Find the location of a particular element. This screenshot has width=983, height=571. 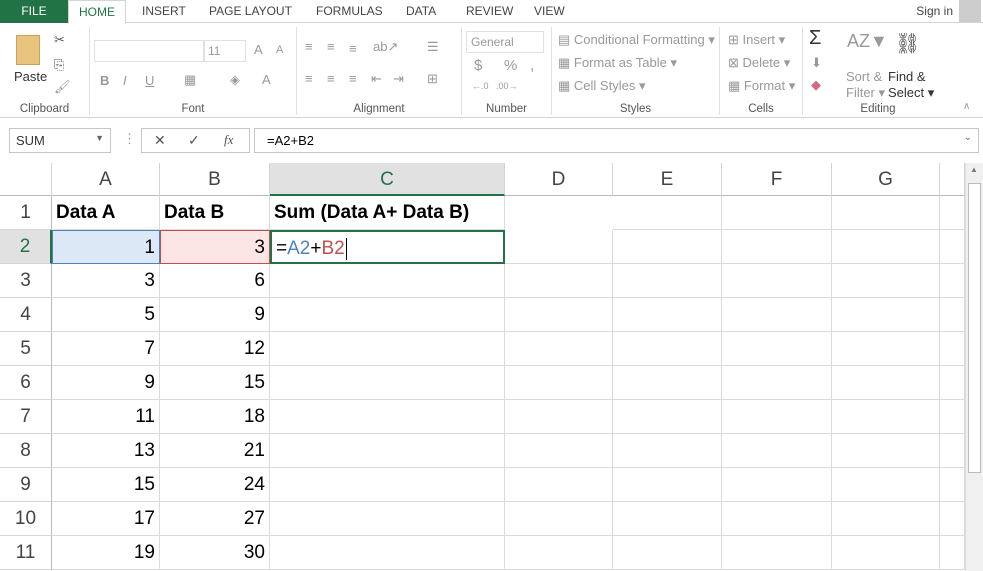

align-bottom-icon: ≡ is located at coordinates (353, 48).